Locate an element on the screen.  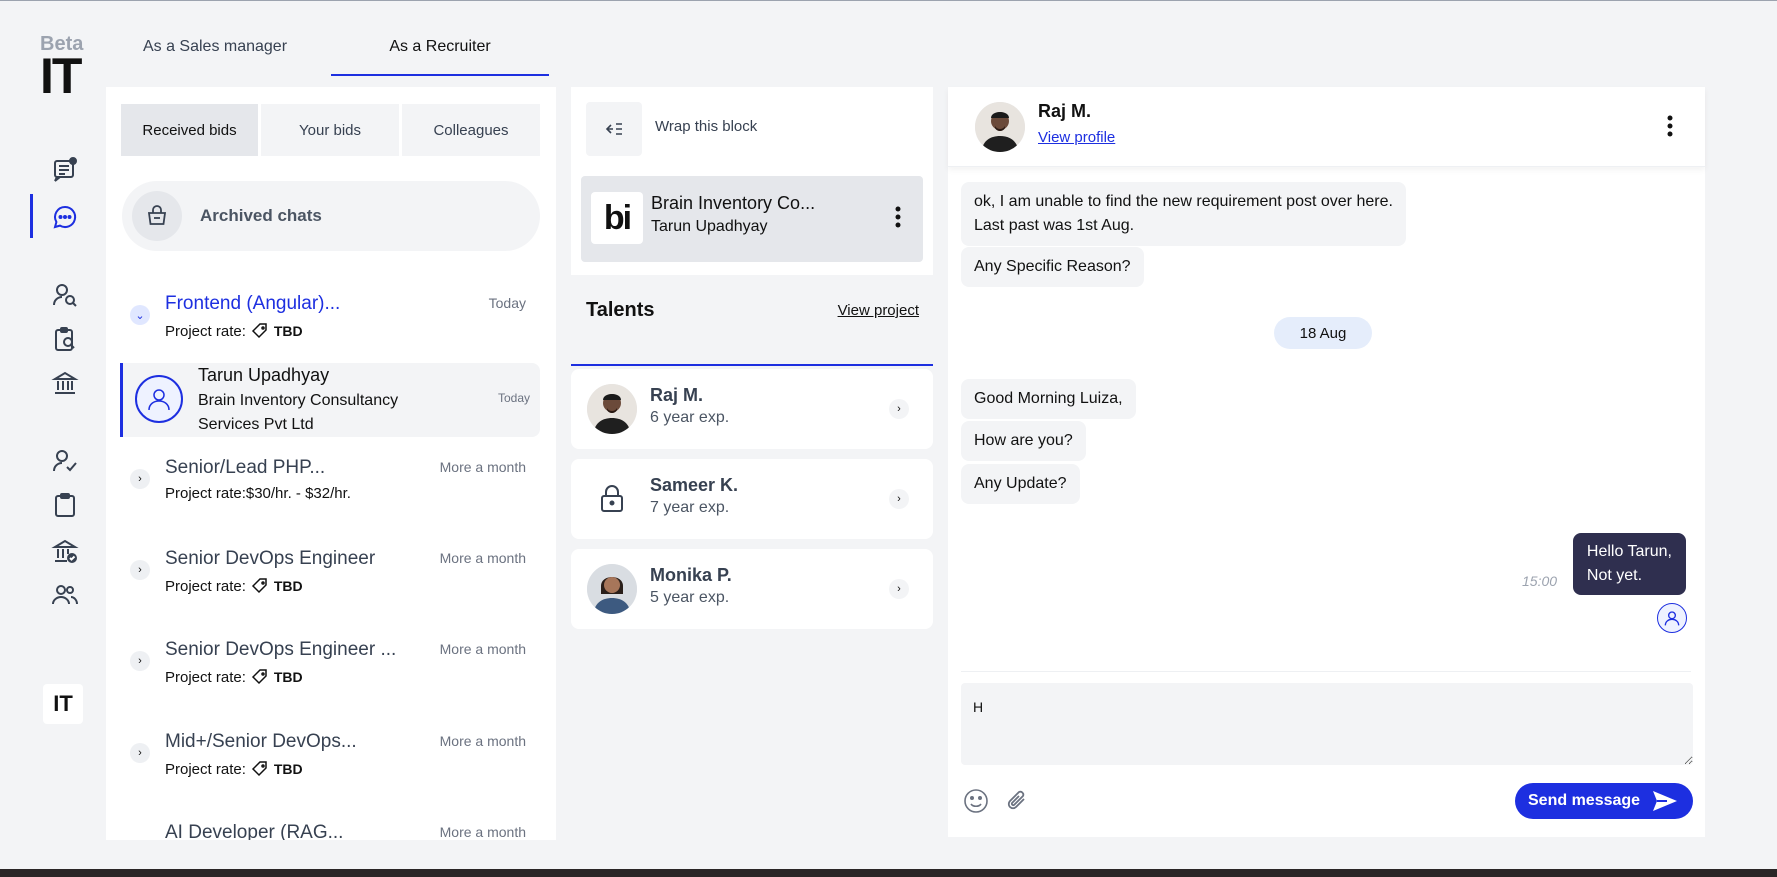
project-title: Senior DevOps Engineer is located at coordinates (270, 558).